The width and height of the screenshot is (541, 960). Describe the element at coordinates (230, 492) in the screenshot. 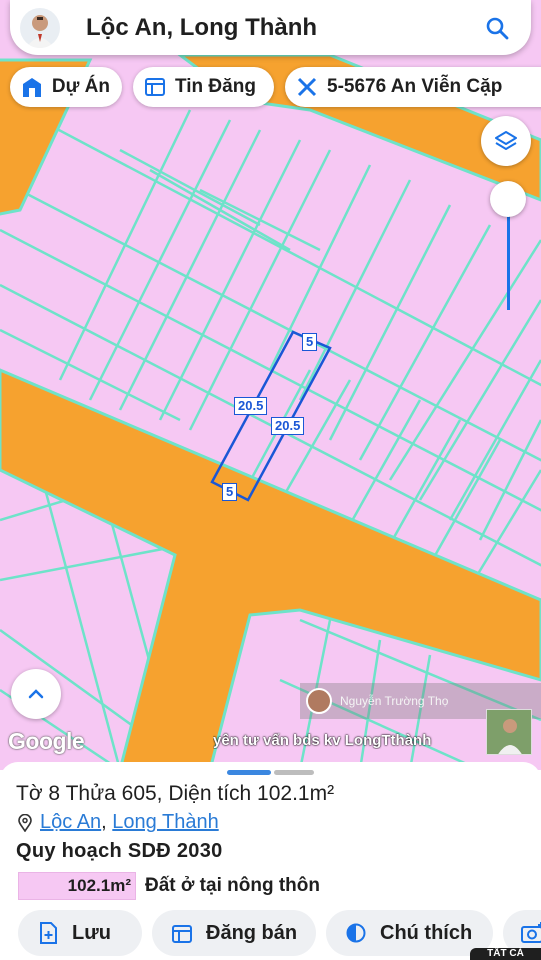

I see `plot-dimension-bottom: 5` at that location.